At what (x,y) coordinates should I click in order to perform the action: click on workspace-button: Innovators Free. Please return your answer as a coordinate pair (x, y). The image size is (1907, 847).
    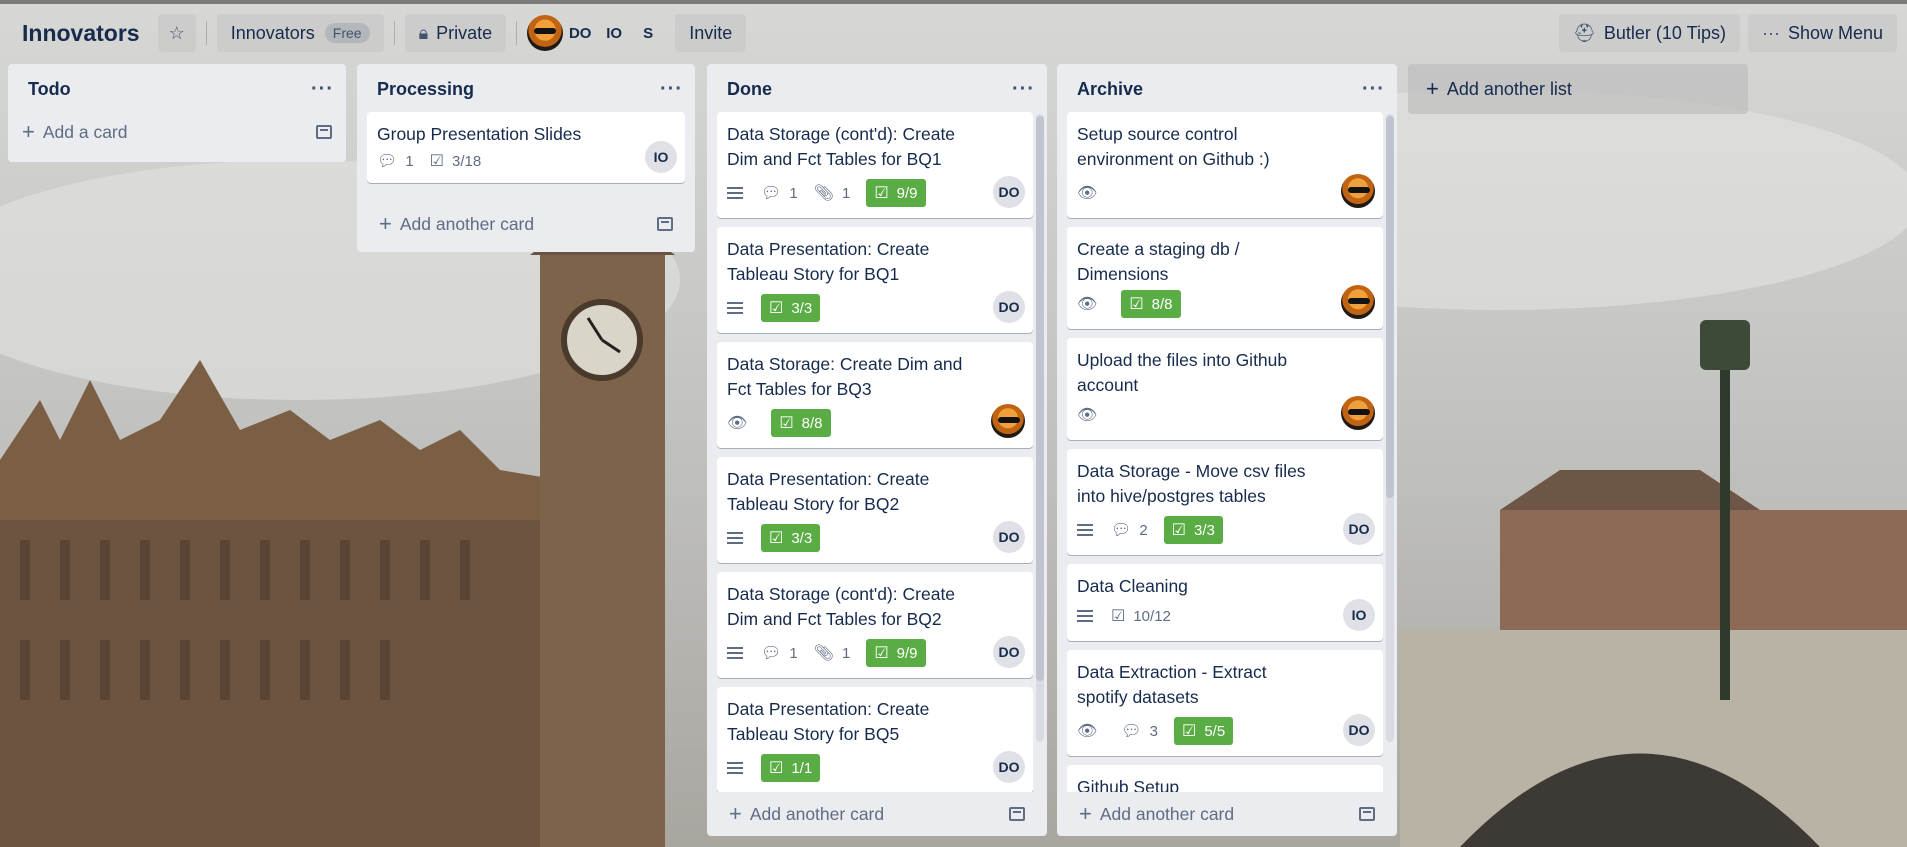
    Looking at the image, I should click on (300, 33).